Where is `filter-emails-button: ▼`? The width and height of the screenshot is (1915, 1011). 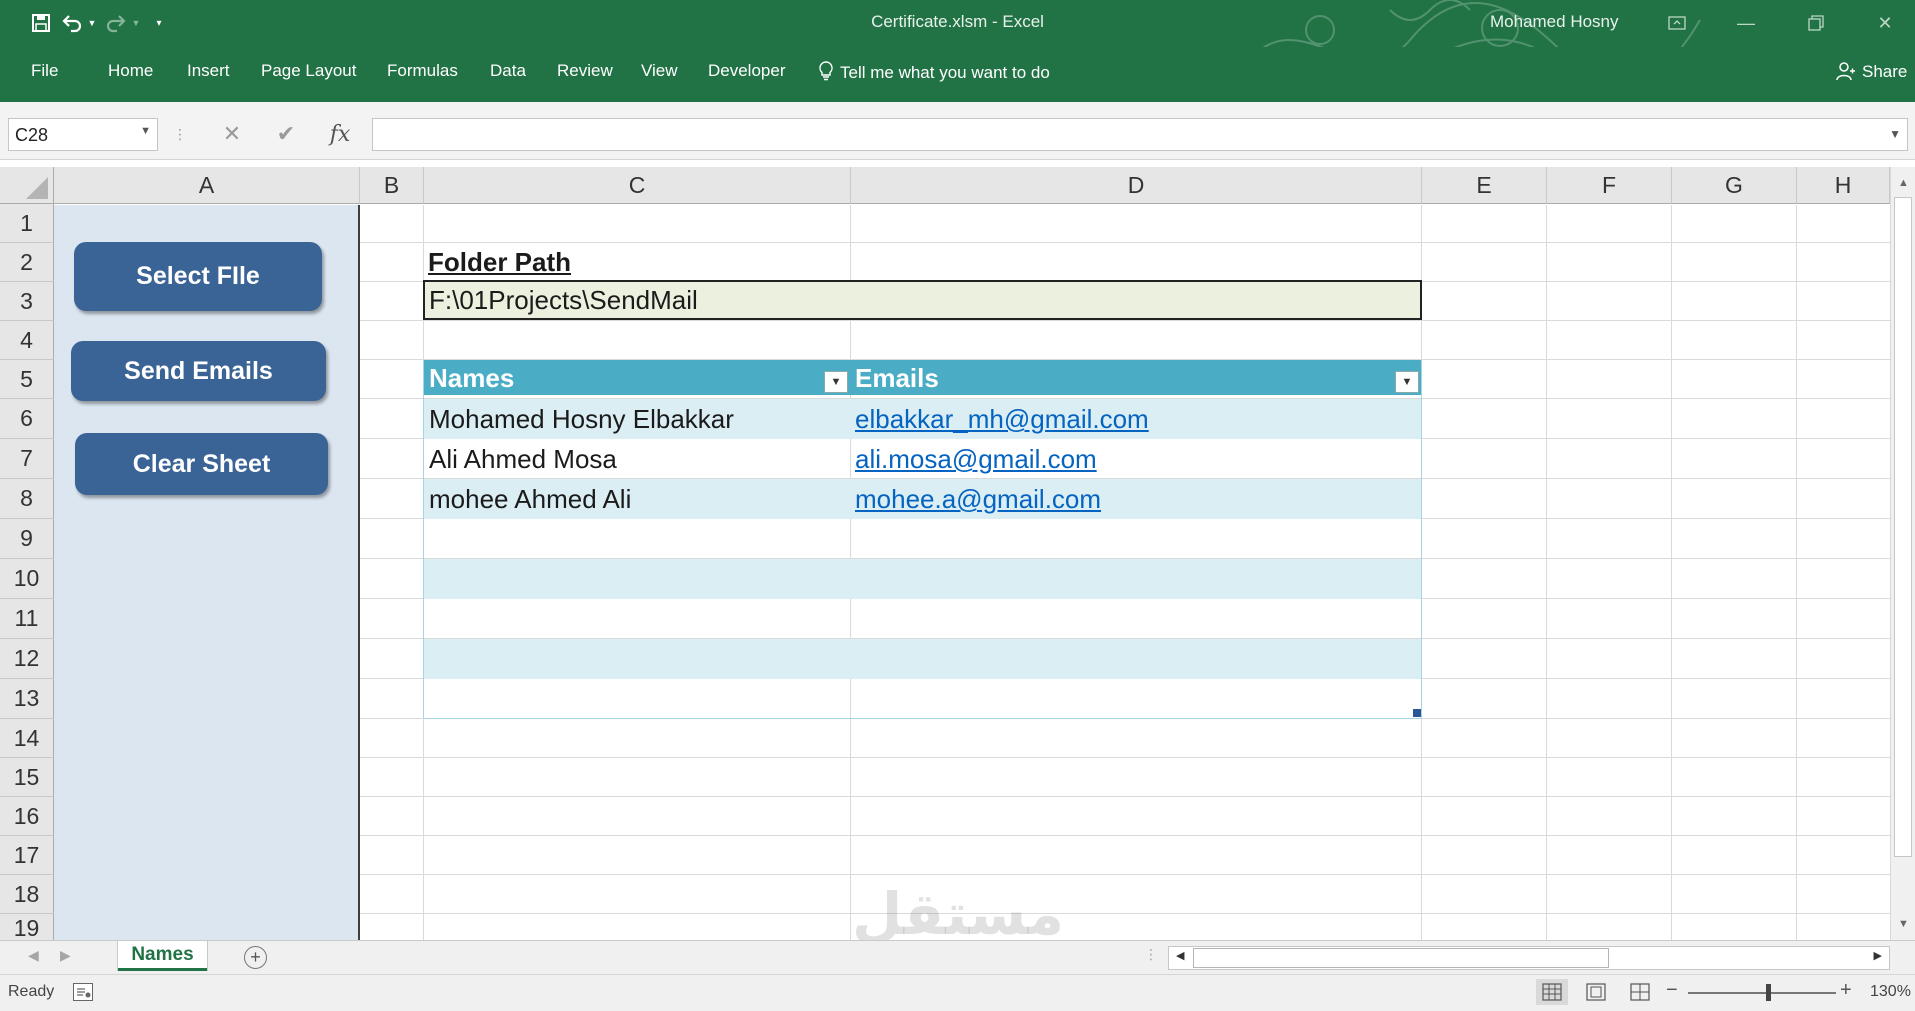
filter-emails-button: ▼ is located at coordinates (1407, 382).